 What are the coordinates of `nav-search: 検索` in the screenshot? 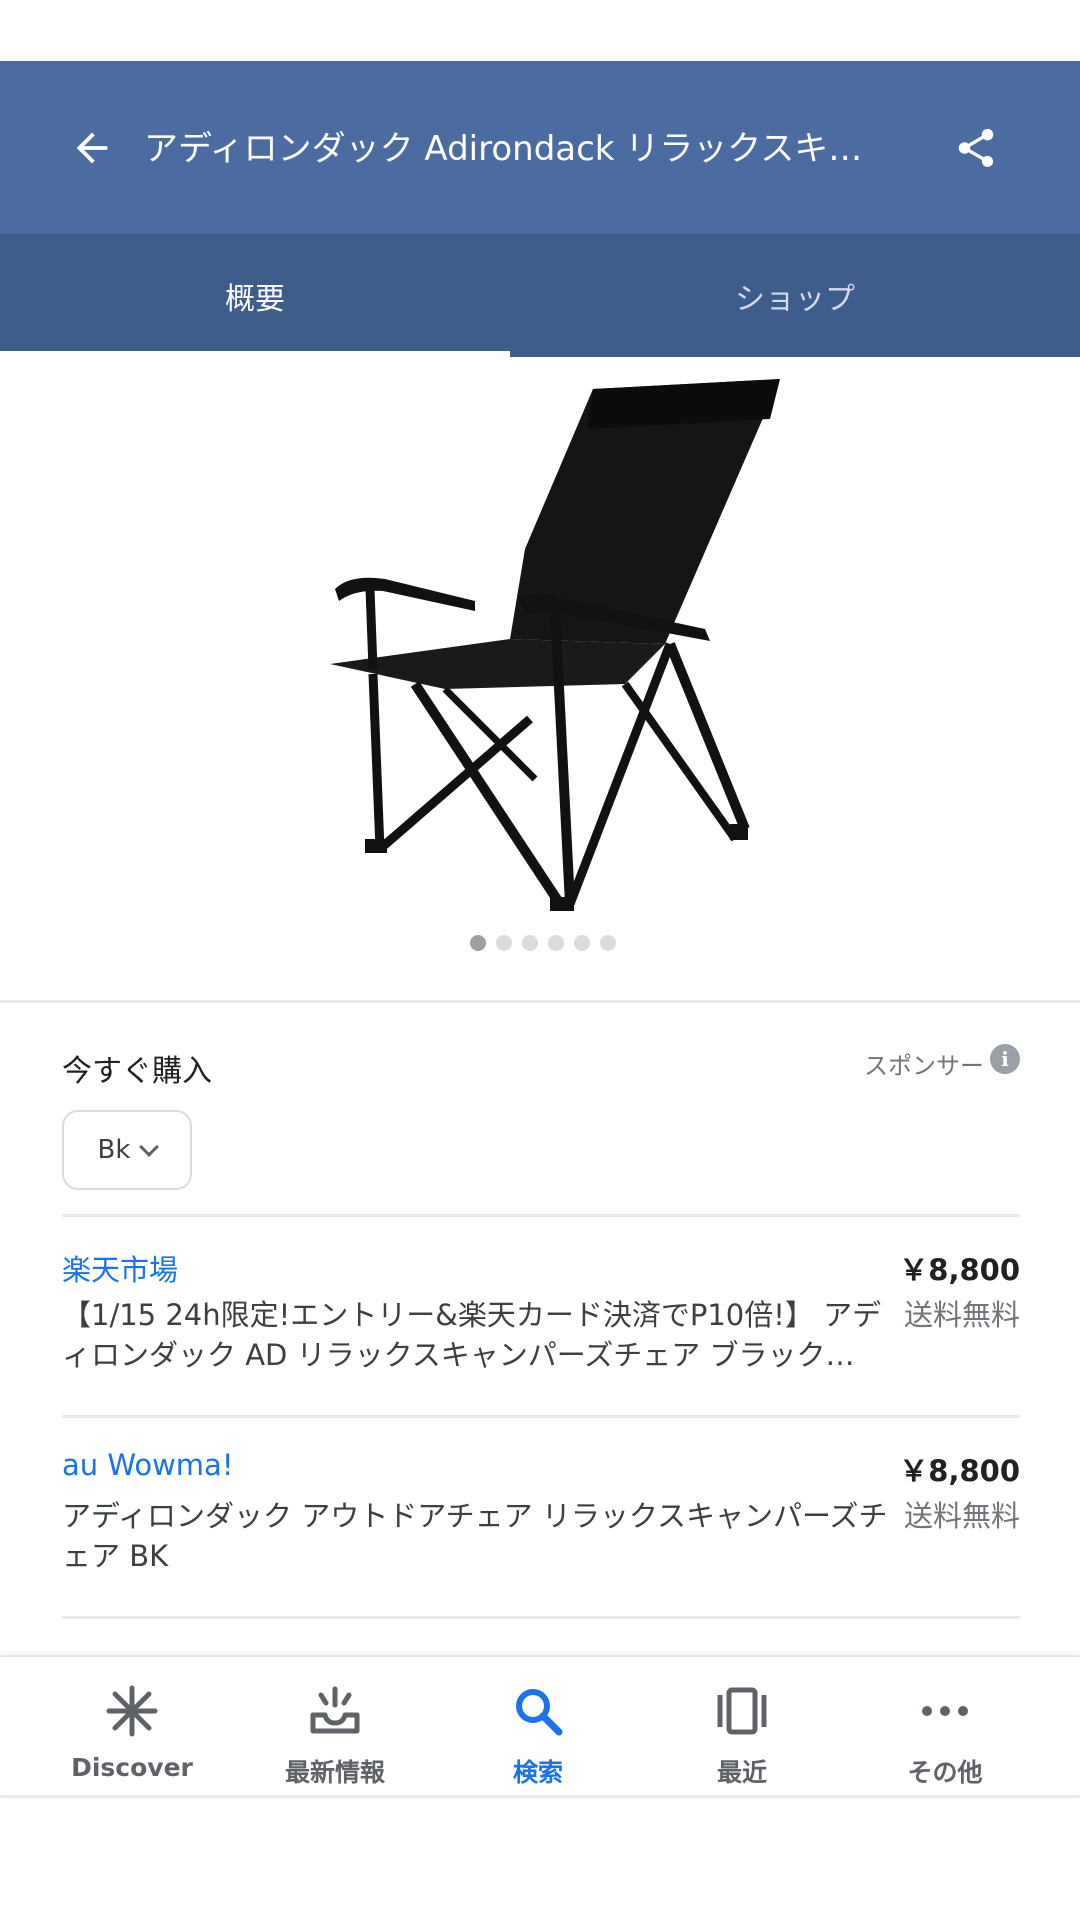 It's located at (538, 1728).